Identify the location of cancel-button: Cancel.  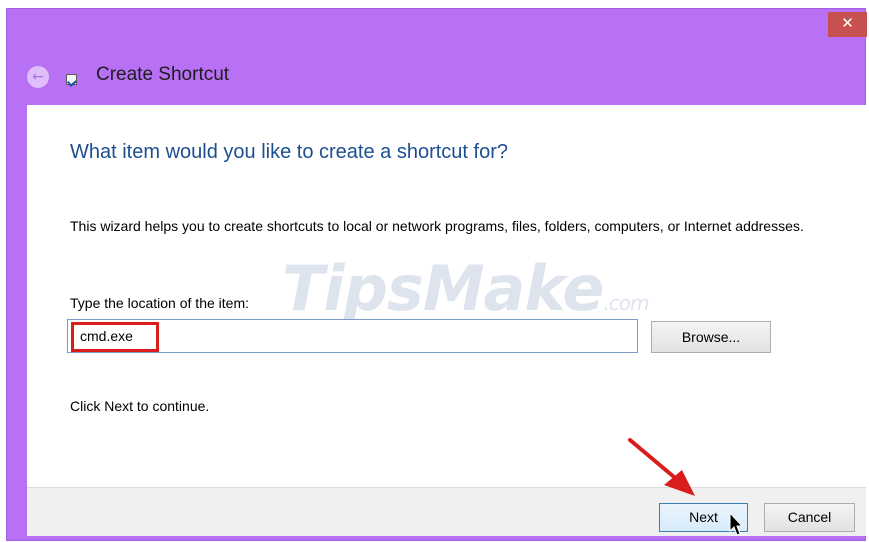
(809, 517).